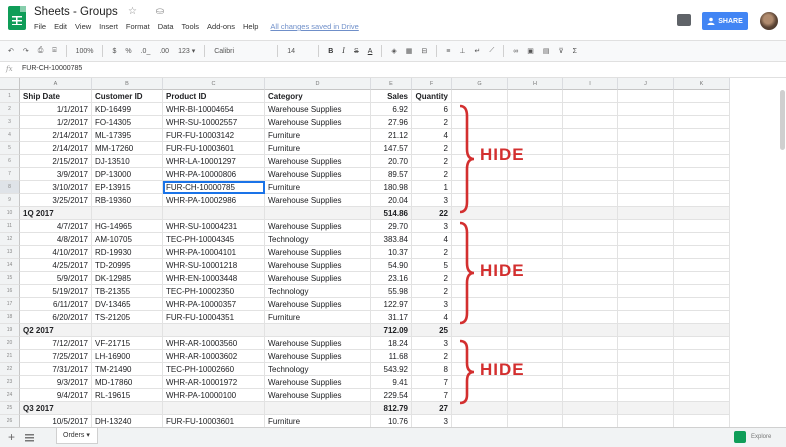 Image resolution: width=786 pixels, height=447 pixels. What do you see at coordinates (10, 84) in the screenshot?
I see `select-all-corner` at bounding box center [10, 84].